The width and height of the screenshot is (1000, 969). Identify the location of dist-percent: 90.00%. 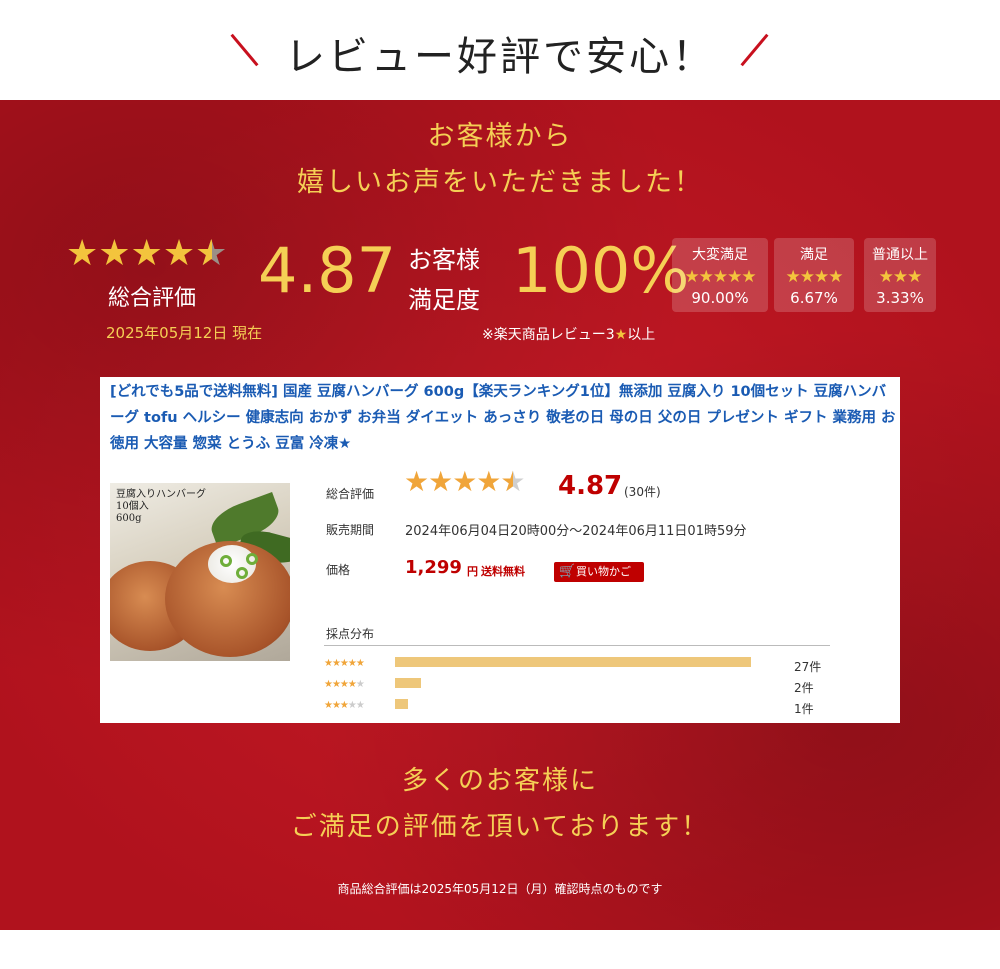
(720, 298).